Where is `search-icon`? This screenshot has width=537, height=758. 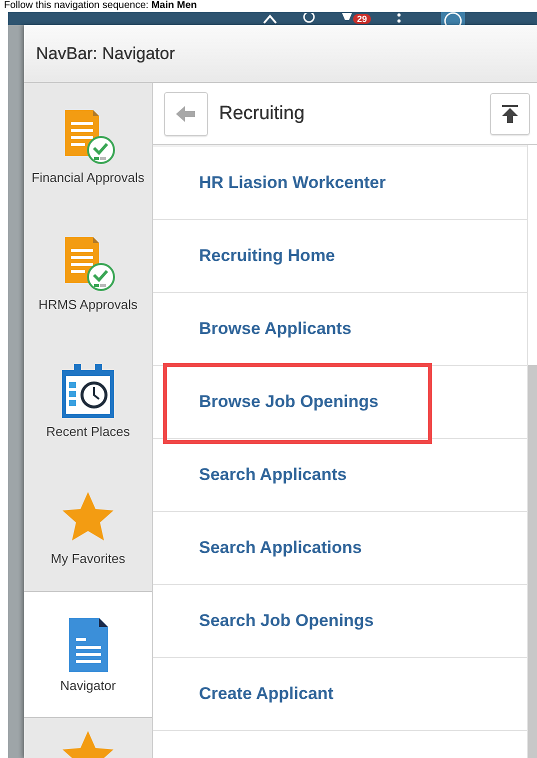
search-icon is located at coordinates (309, 18).